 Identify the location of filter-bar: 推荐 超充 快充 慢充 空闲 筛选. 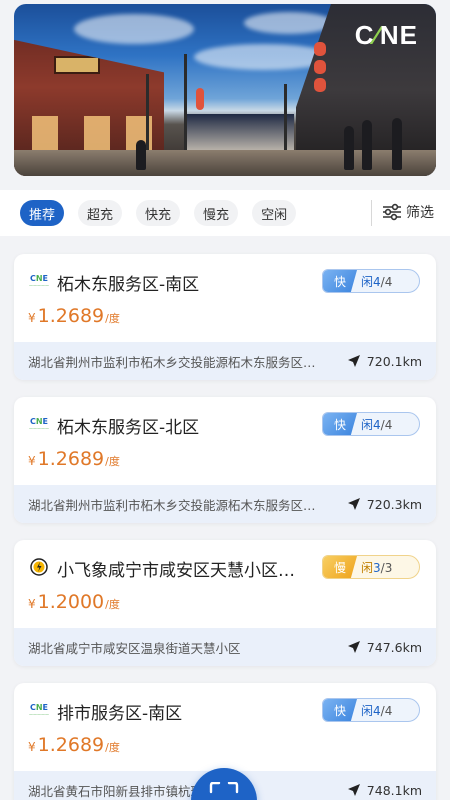
(225, 213).